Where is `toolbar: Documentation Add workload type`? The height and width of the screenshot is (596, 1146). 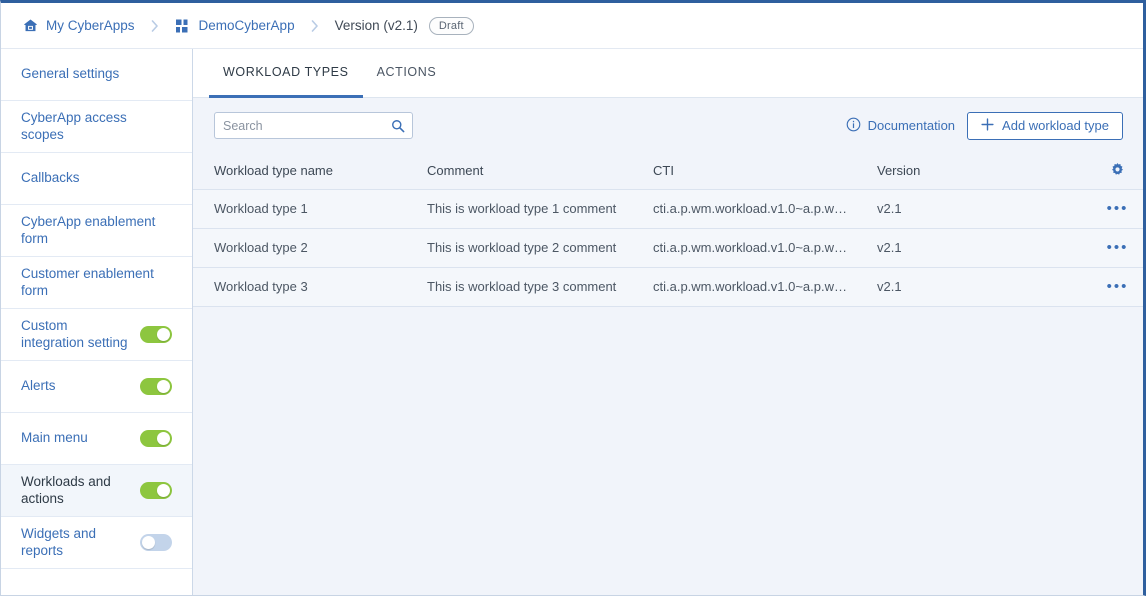 toolbar: Documentation Add workload type is located at coordinates (668, 125).